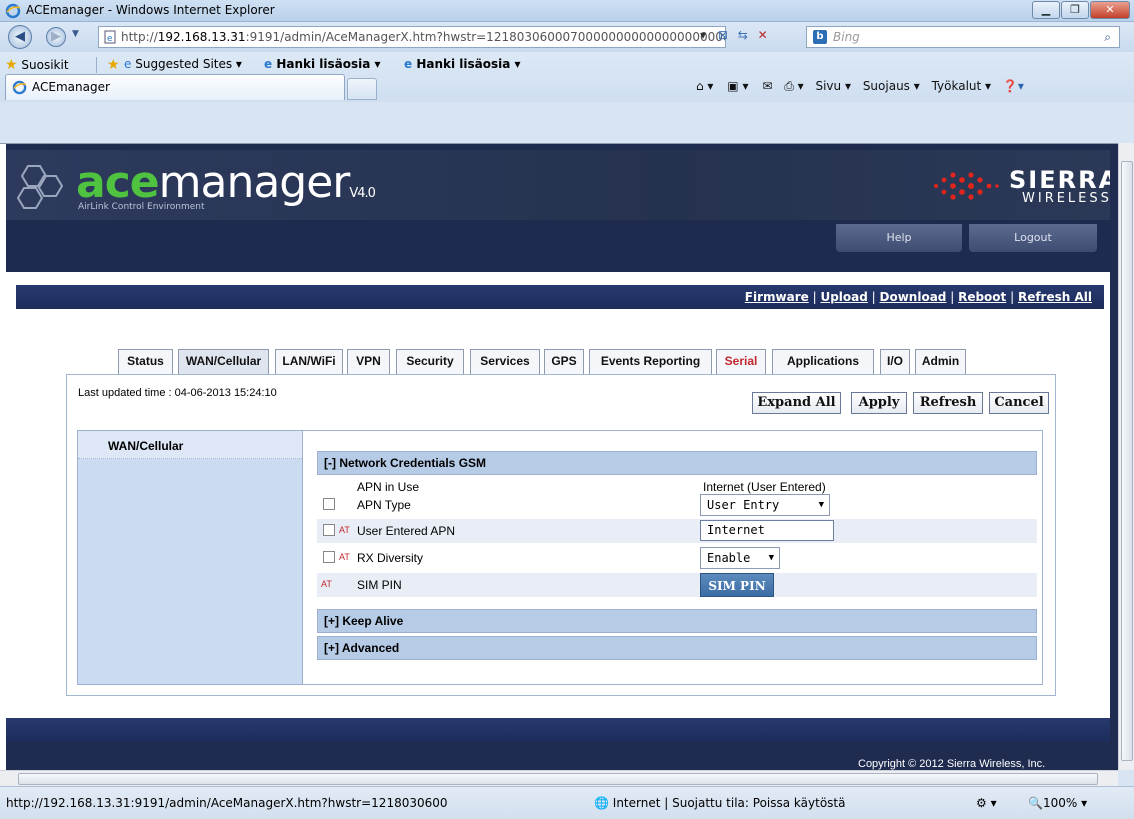  Describe the element at coordinates (1107, 37) in the screenshot. I see `search-icon: ⌕` at that location.